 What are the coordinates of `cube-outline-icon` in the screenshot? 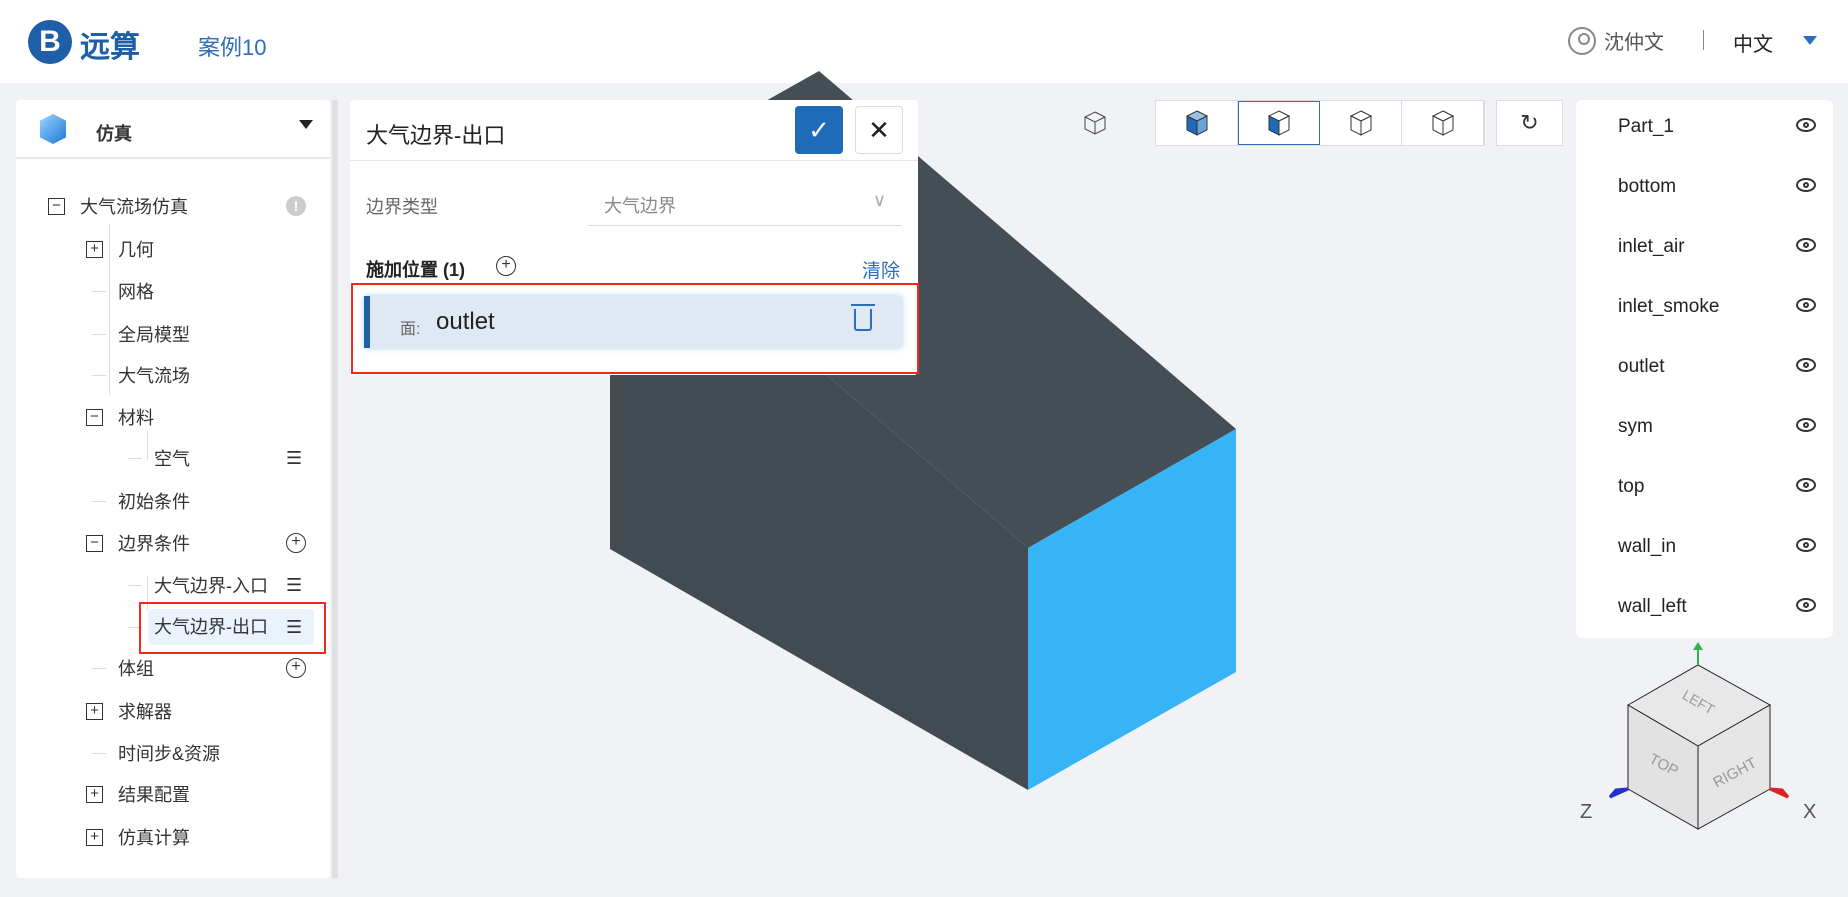 It's located at (1095, 123).